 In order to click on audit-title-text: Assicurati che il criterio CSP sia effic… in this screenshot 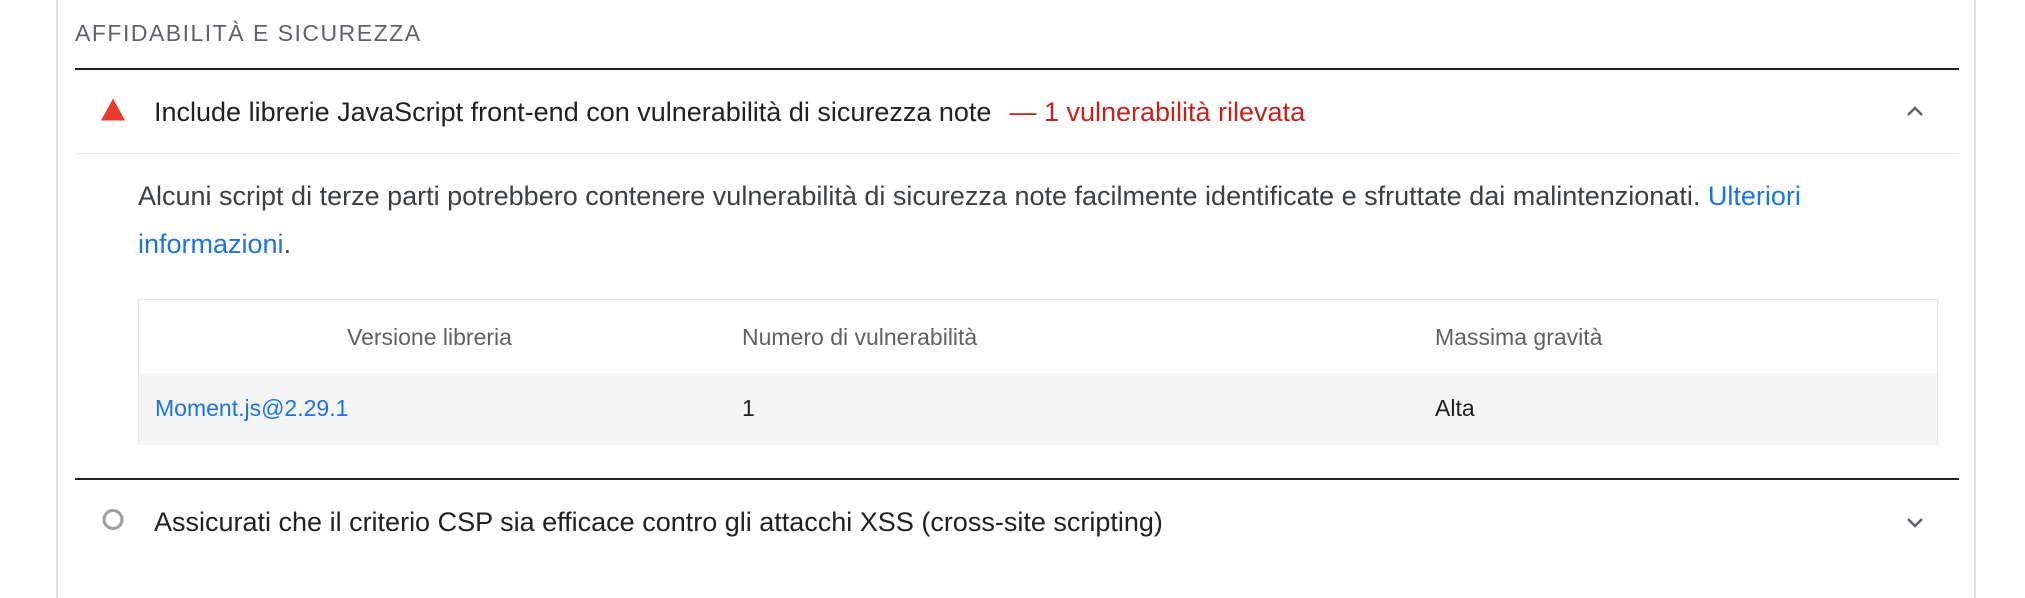, I will do `click(658, 521)`.